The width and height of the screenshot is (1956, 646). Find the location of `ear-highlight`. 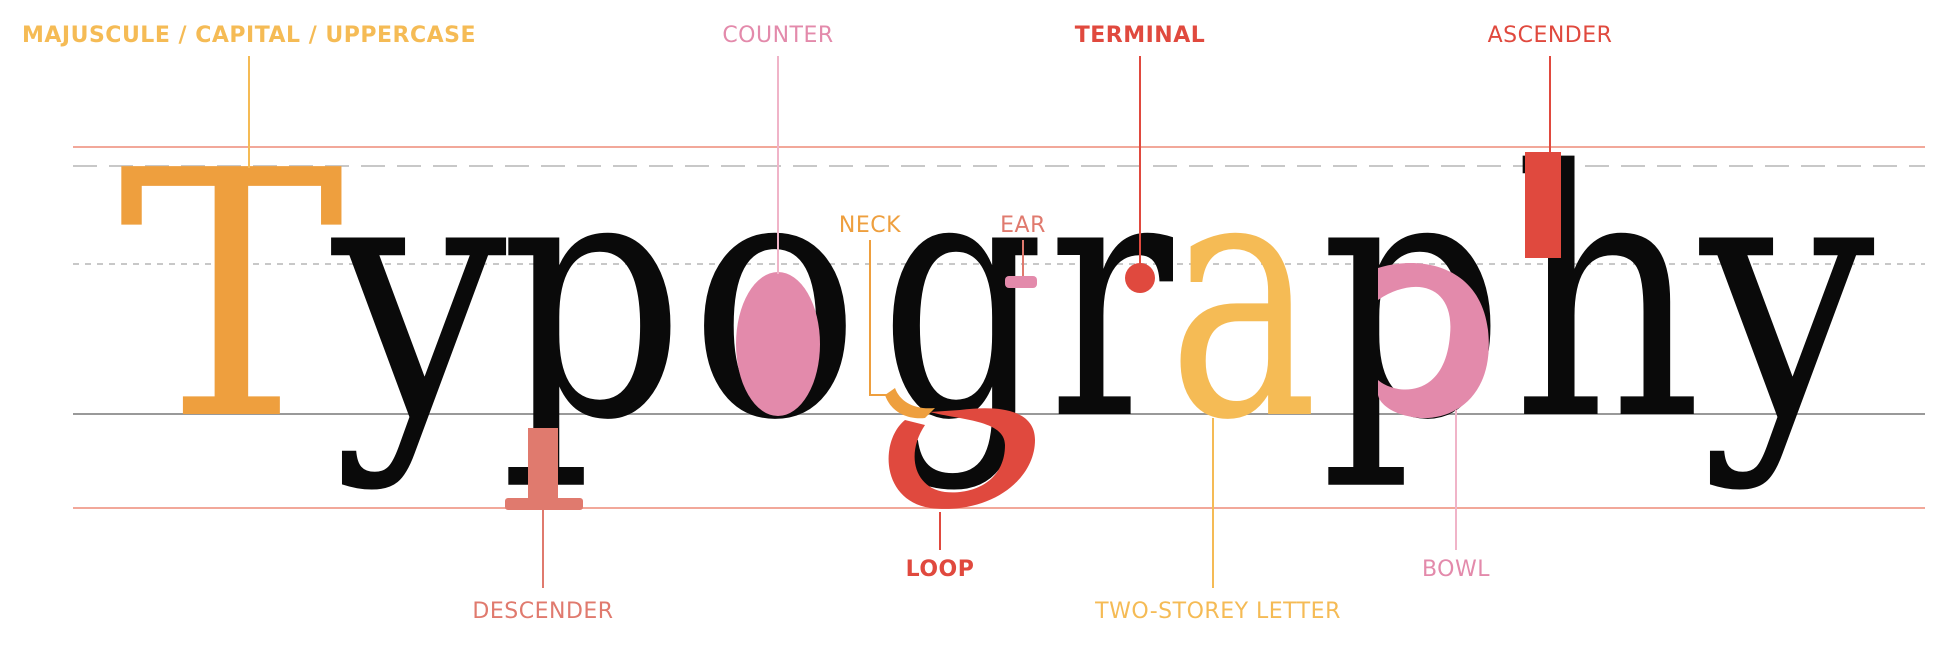

ear-highlight is located at coordinates (1021, 282).